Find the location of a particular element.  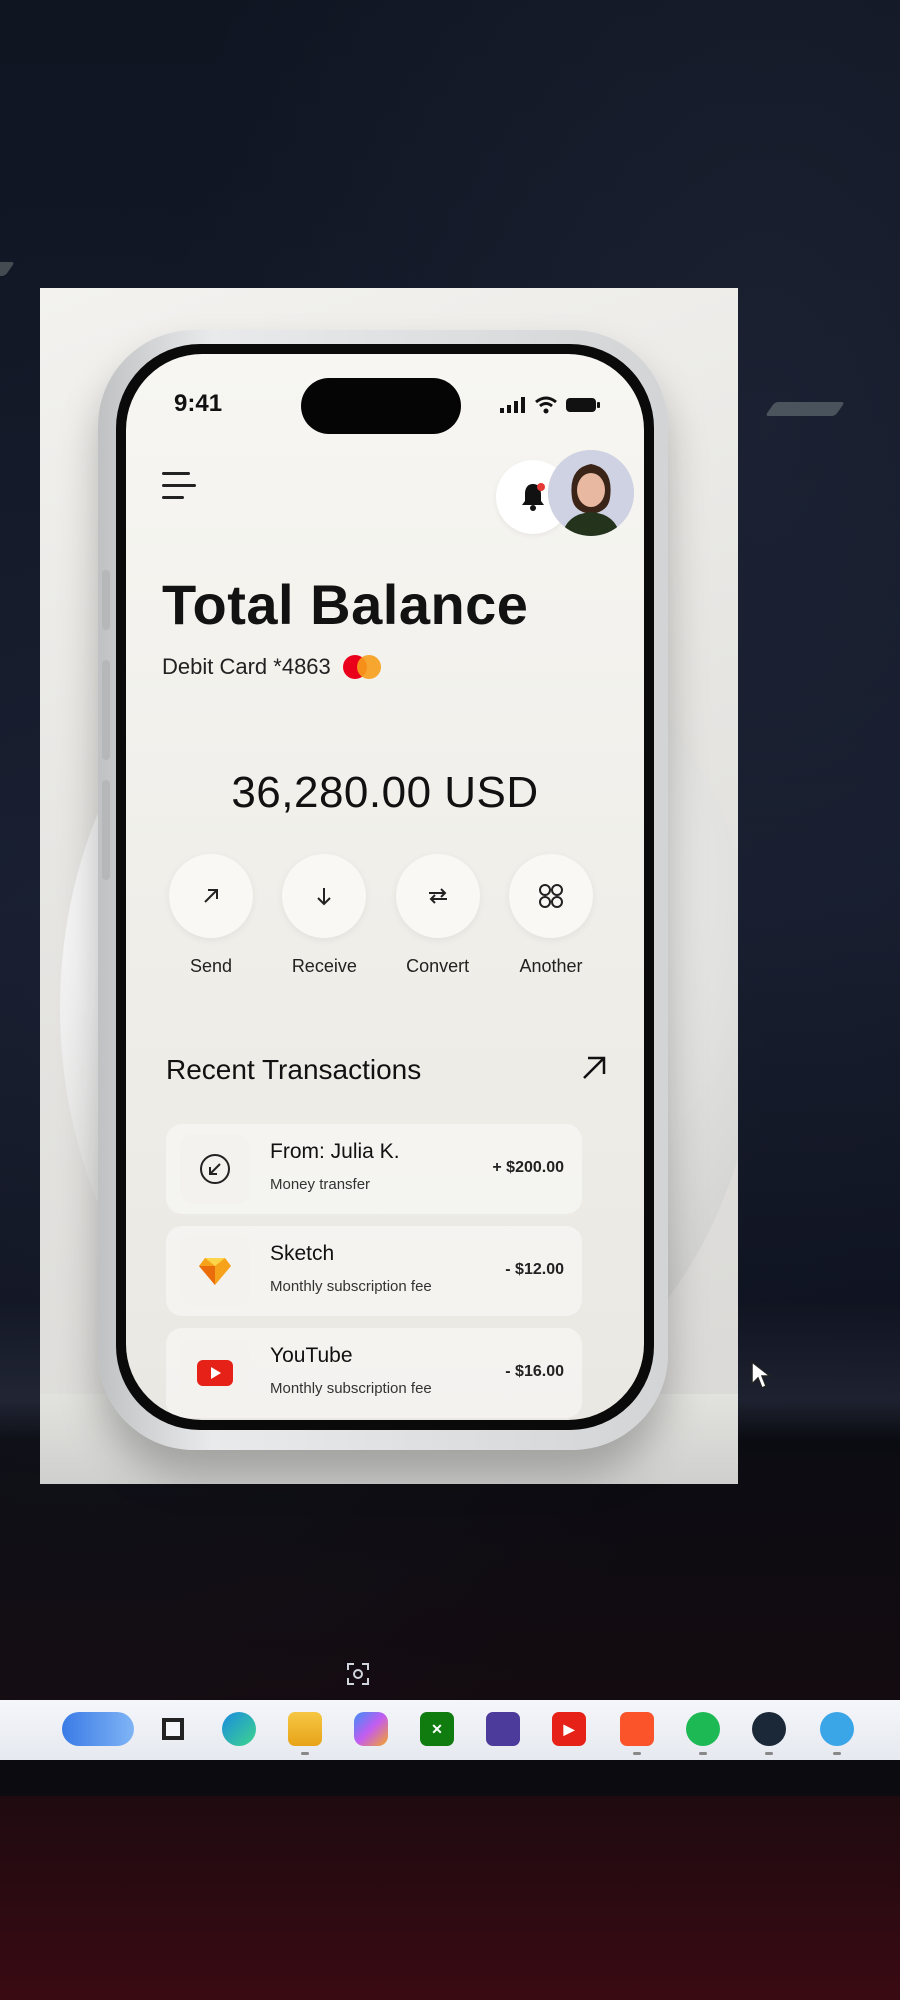

ceiling-light-reflection is located at coordinates (805, 409).